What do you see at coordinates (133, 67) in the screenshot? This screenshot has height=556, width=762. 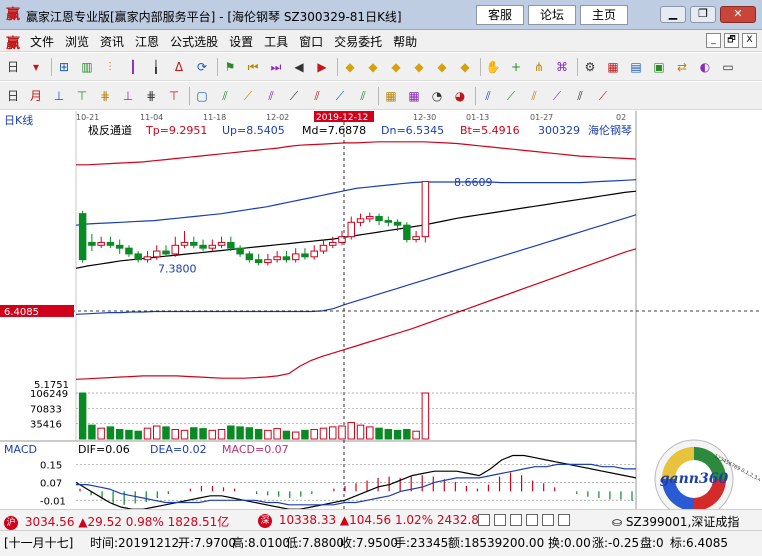 I see `bar-icon: ┃` at bounding box center [133, 67].